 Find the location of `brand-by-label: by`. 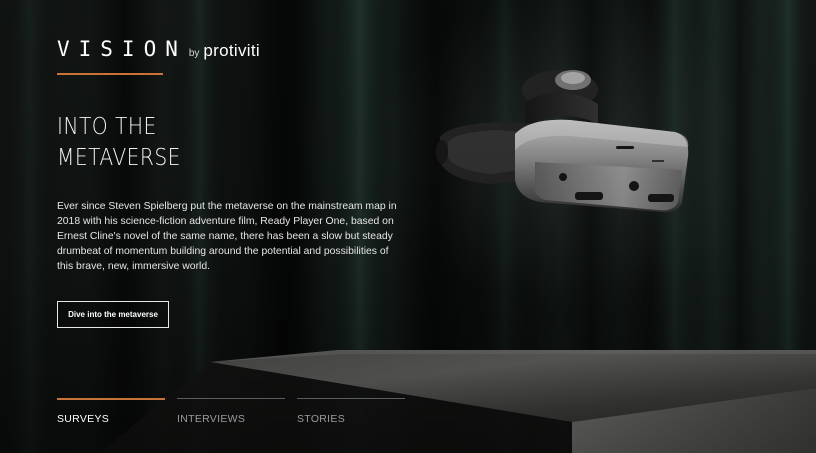

brand-by-label: by is located at coordinates (194, 53).